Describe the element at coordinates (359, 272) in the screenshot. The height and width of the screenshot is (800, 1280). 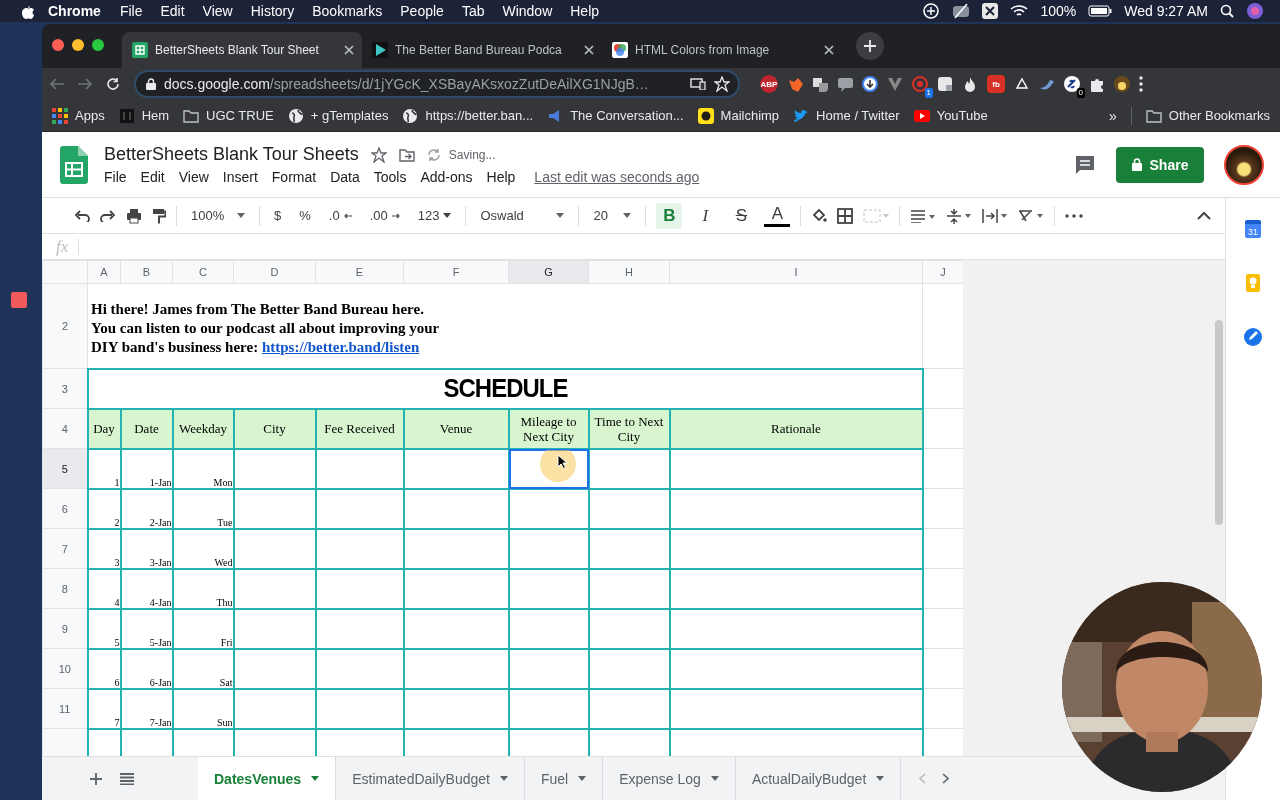
I see `column-header: E` at that location.